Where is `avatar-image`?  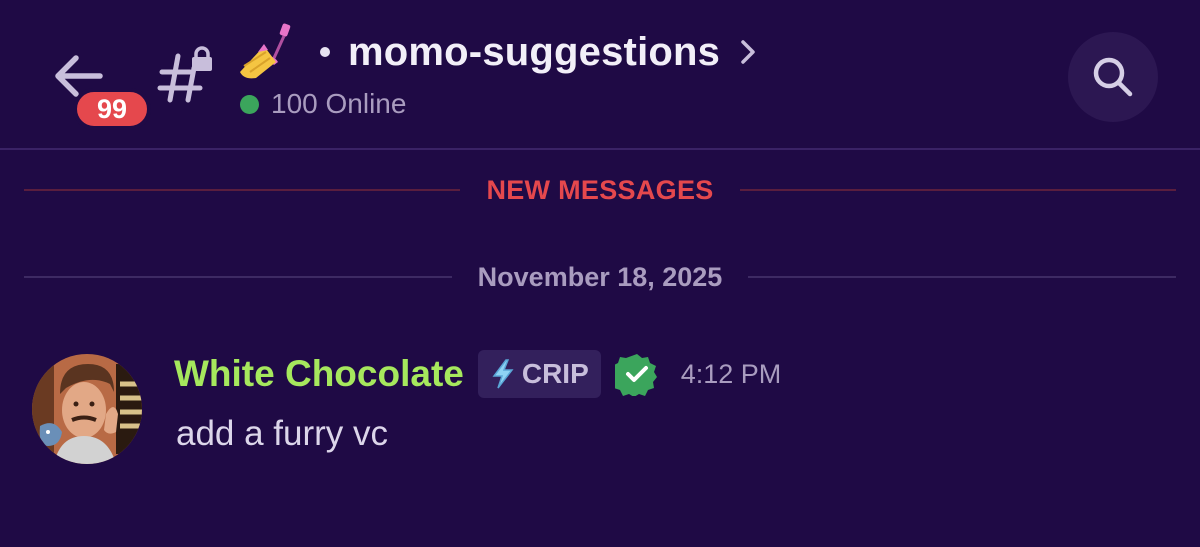
avatar-image is located at coordinates (87, 409).